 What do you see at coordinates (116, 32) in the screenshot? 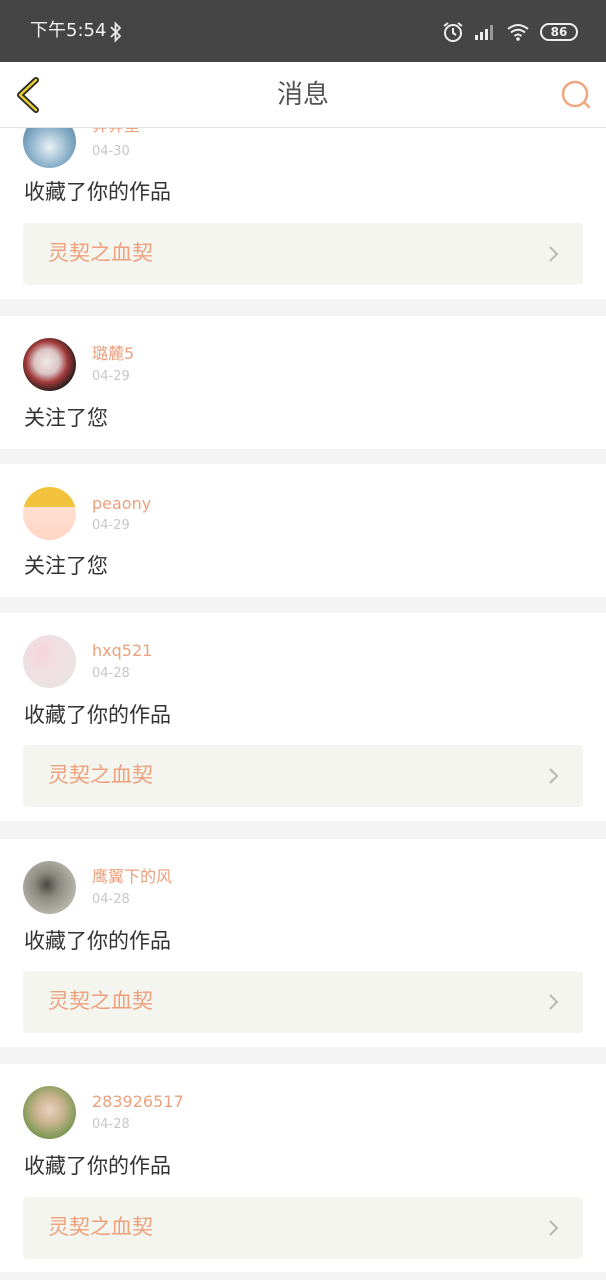
I see `bluetooth-icon` at bounding box center [116, 32].